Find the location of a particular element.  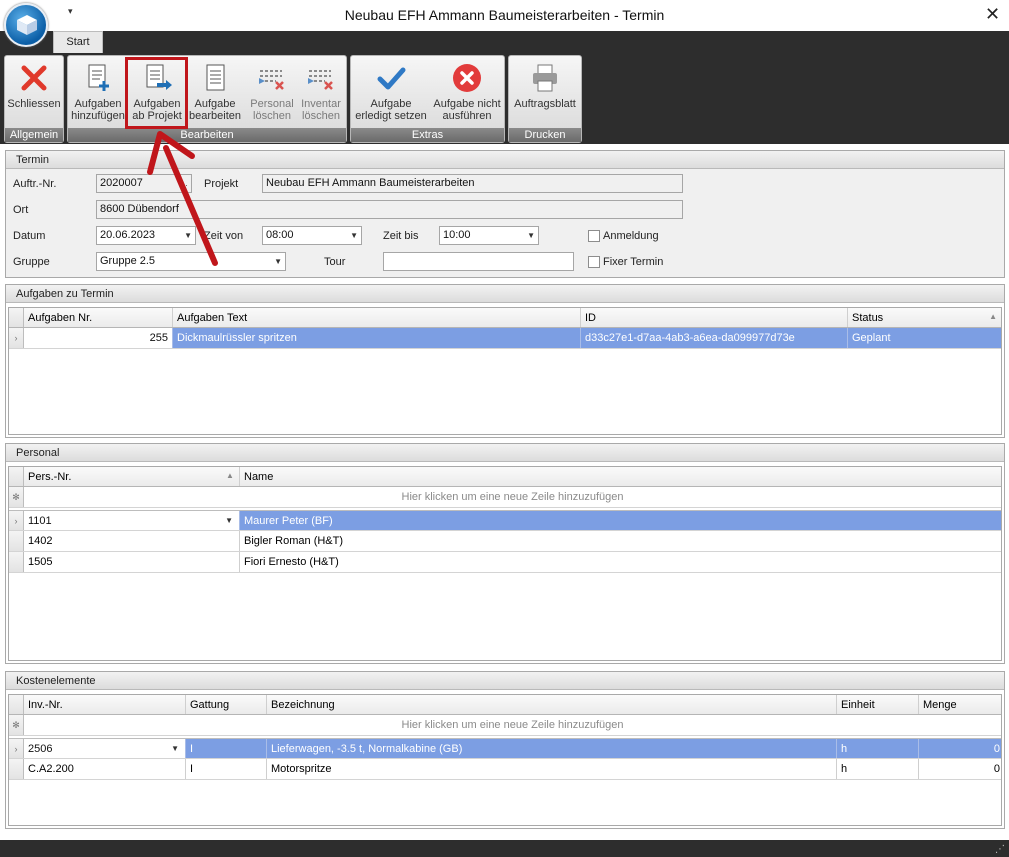

current-row-icon: › is located at coordinates (16, 520).